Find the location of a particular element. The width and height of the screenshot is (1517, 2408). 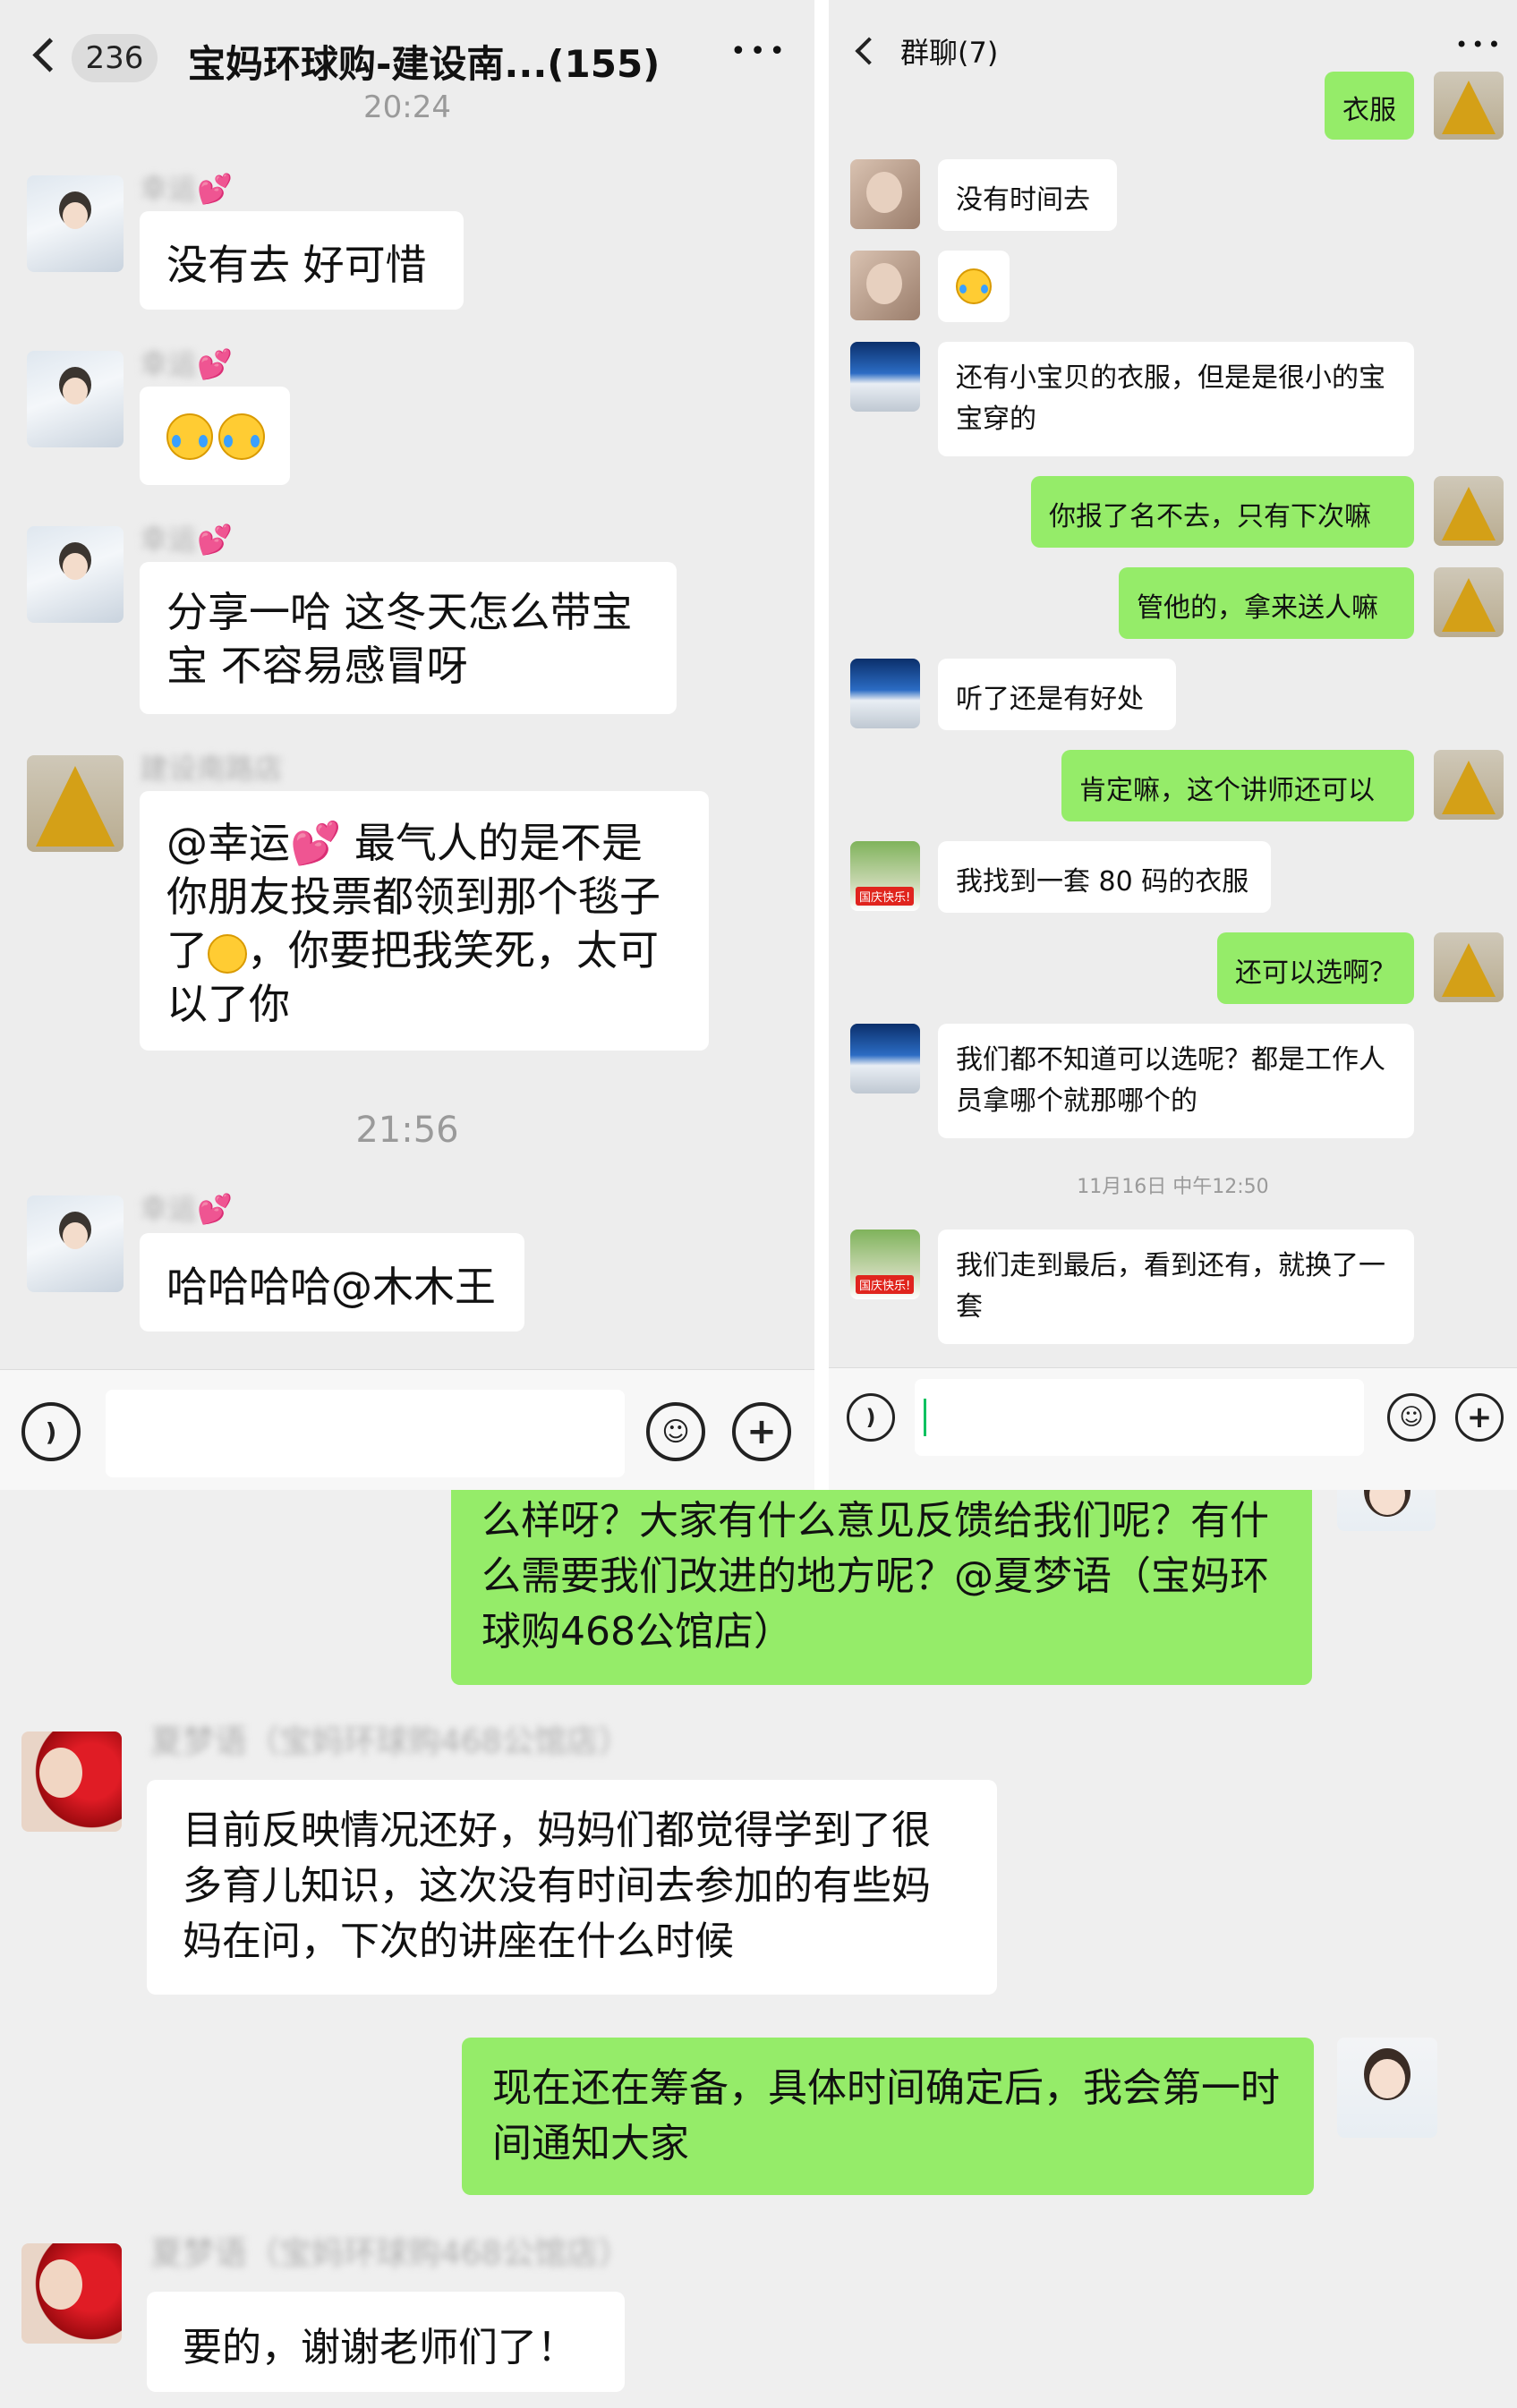

chat-bubble: 没有时间去 is located at coordinates (1027, 195).